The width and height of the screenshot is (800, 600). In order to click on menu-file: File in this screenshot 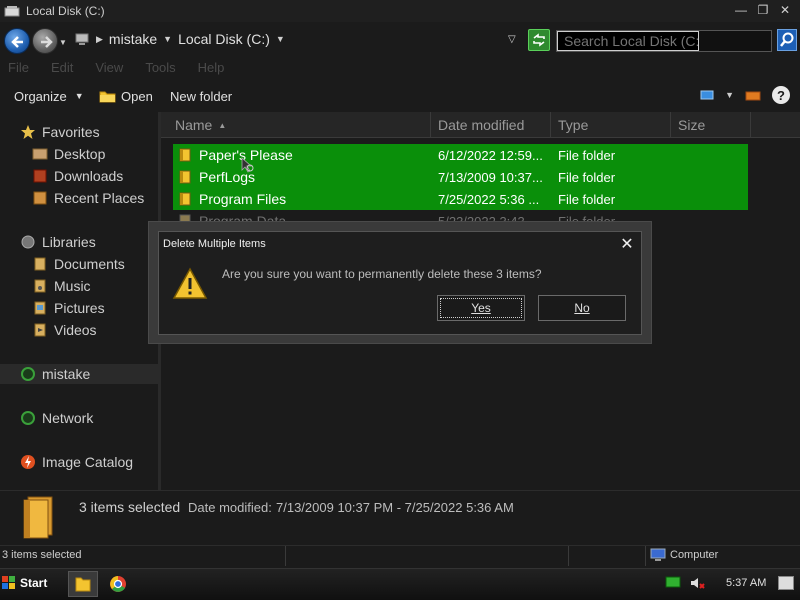, I will do `click(18, 70)`.